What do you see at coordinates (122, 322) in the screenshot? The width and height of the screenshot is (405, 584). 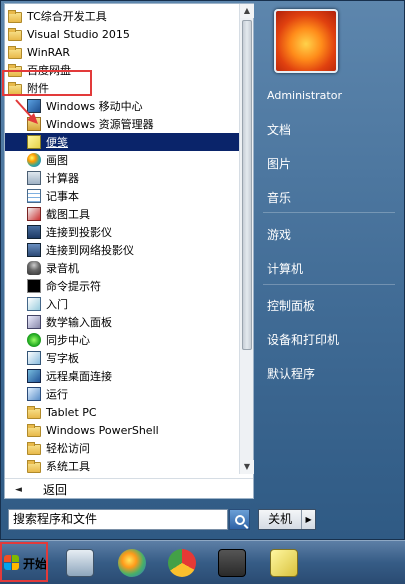 I see `program-item: 数学输入面板` at bounding box center [122, 322].